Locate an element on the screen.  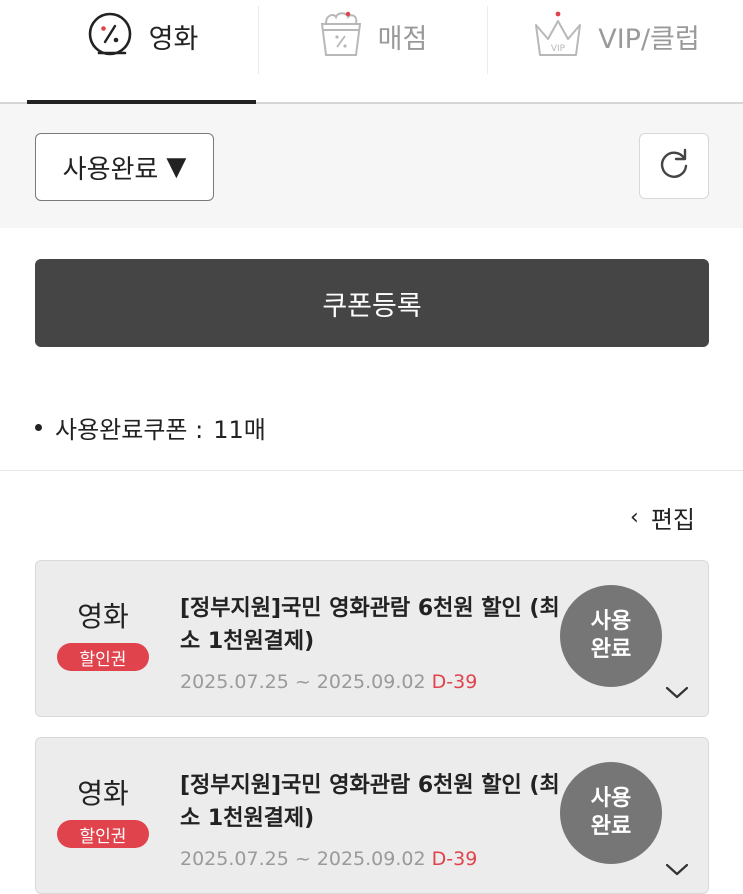
movie-discount-icon is located at coordinates (110, 36).